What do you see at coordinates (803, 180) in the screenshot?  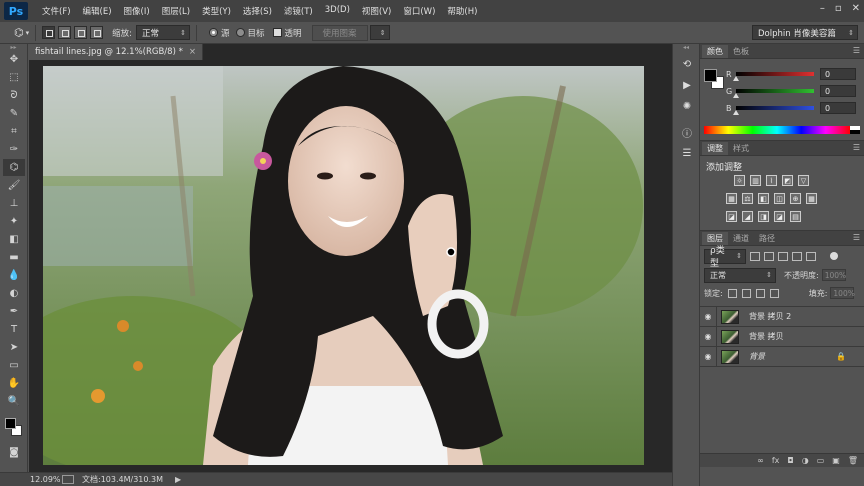 I see `vibrance-icon: ▽` at bounding box center [803, 180].